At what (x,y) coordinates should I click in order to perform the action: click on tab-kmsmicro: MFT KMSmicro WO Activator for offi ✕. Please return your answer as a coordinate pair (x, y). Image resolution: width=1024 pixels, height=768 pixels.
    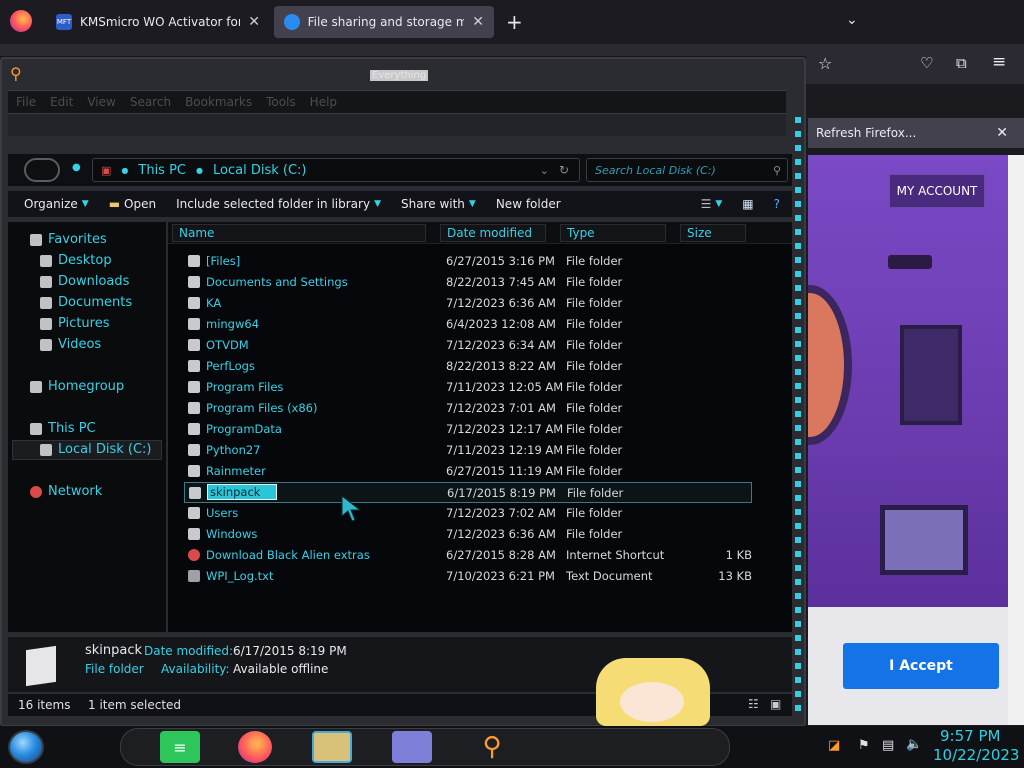
    Looking at the image, I should click on (158, 22).